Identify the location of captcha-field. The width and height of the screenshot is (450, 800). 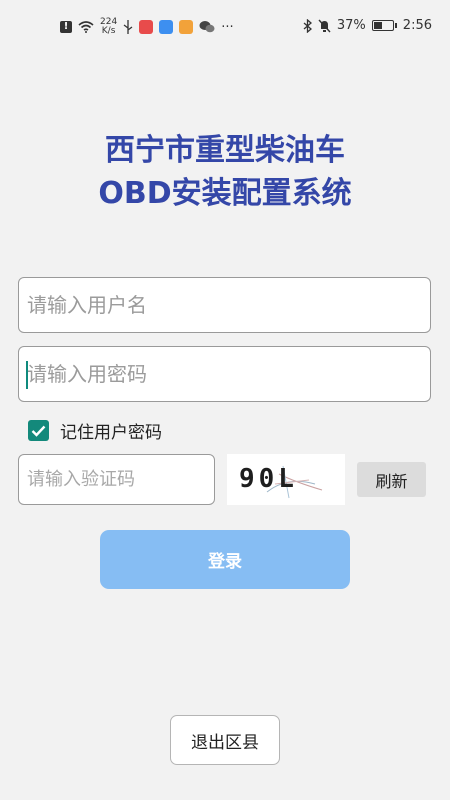
(116, 479).